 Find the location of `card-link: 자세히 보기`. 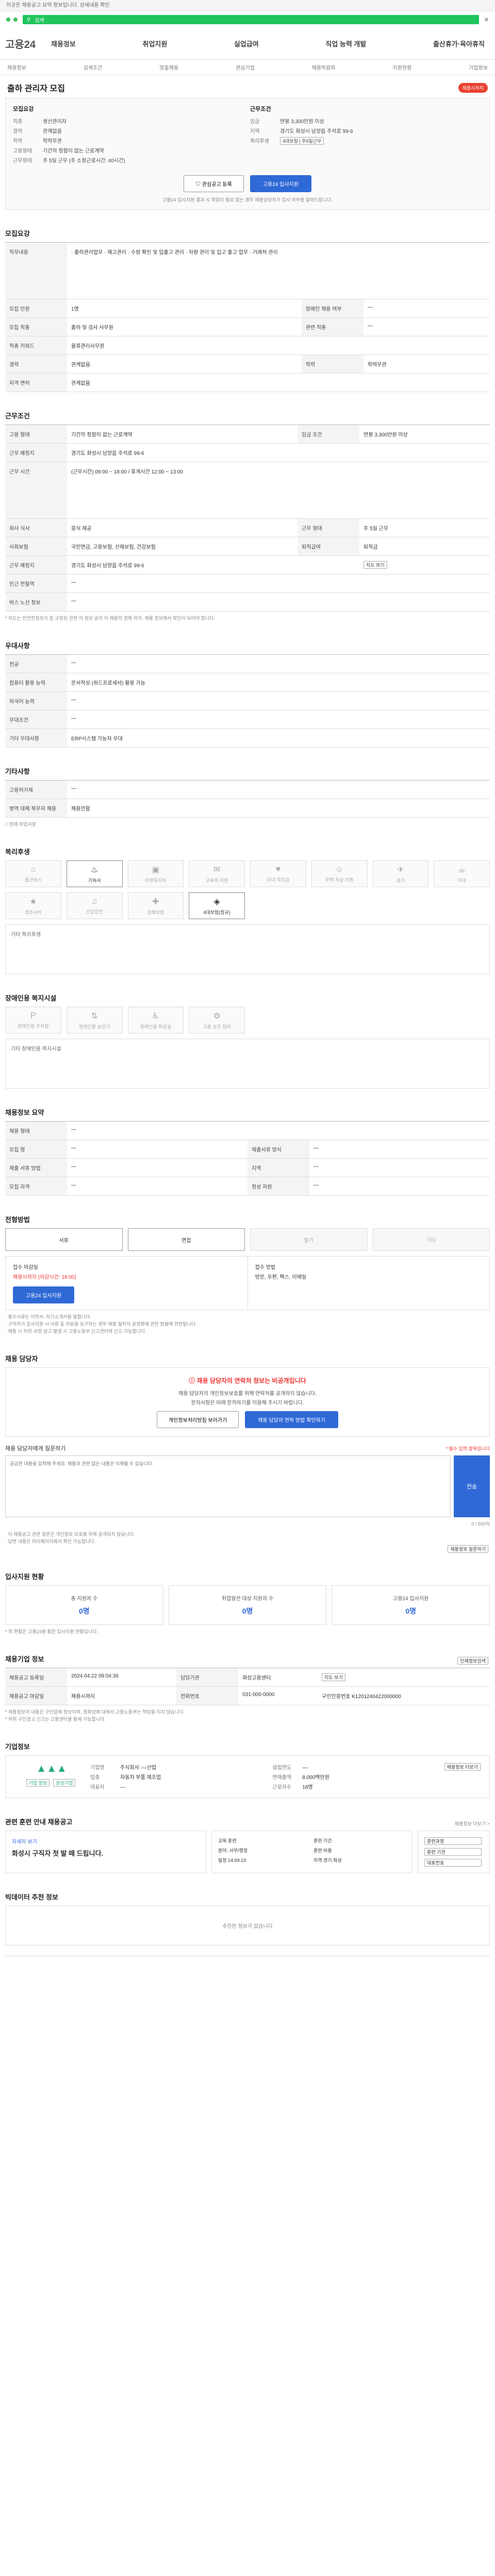

card-link: 자세히 보기 is located at coordinates (106, 1841).